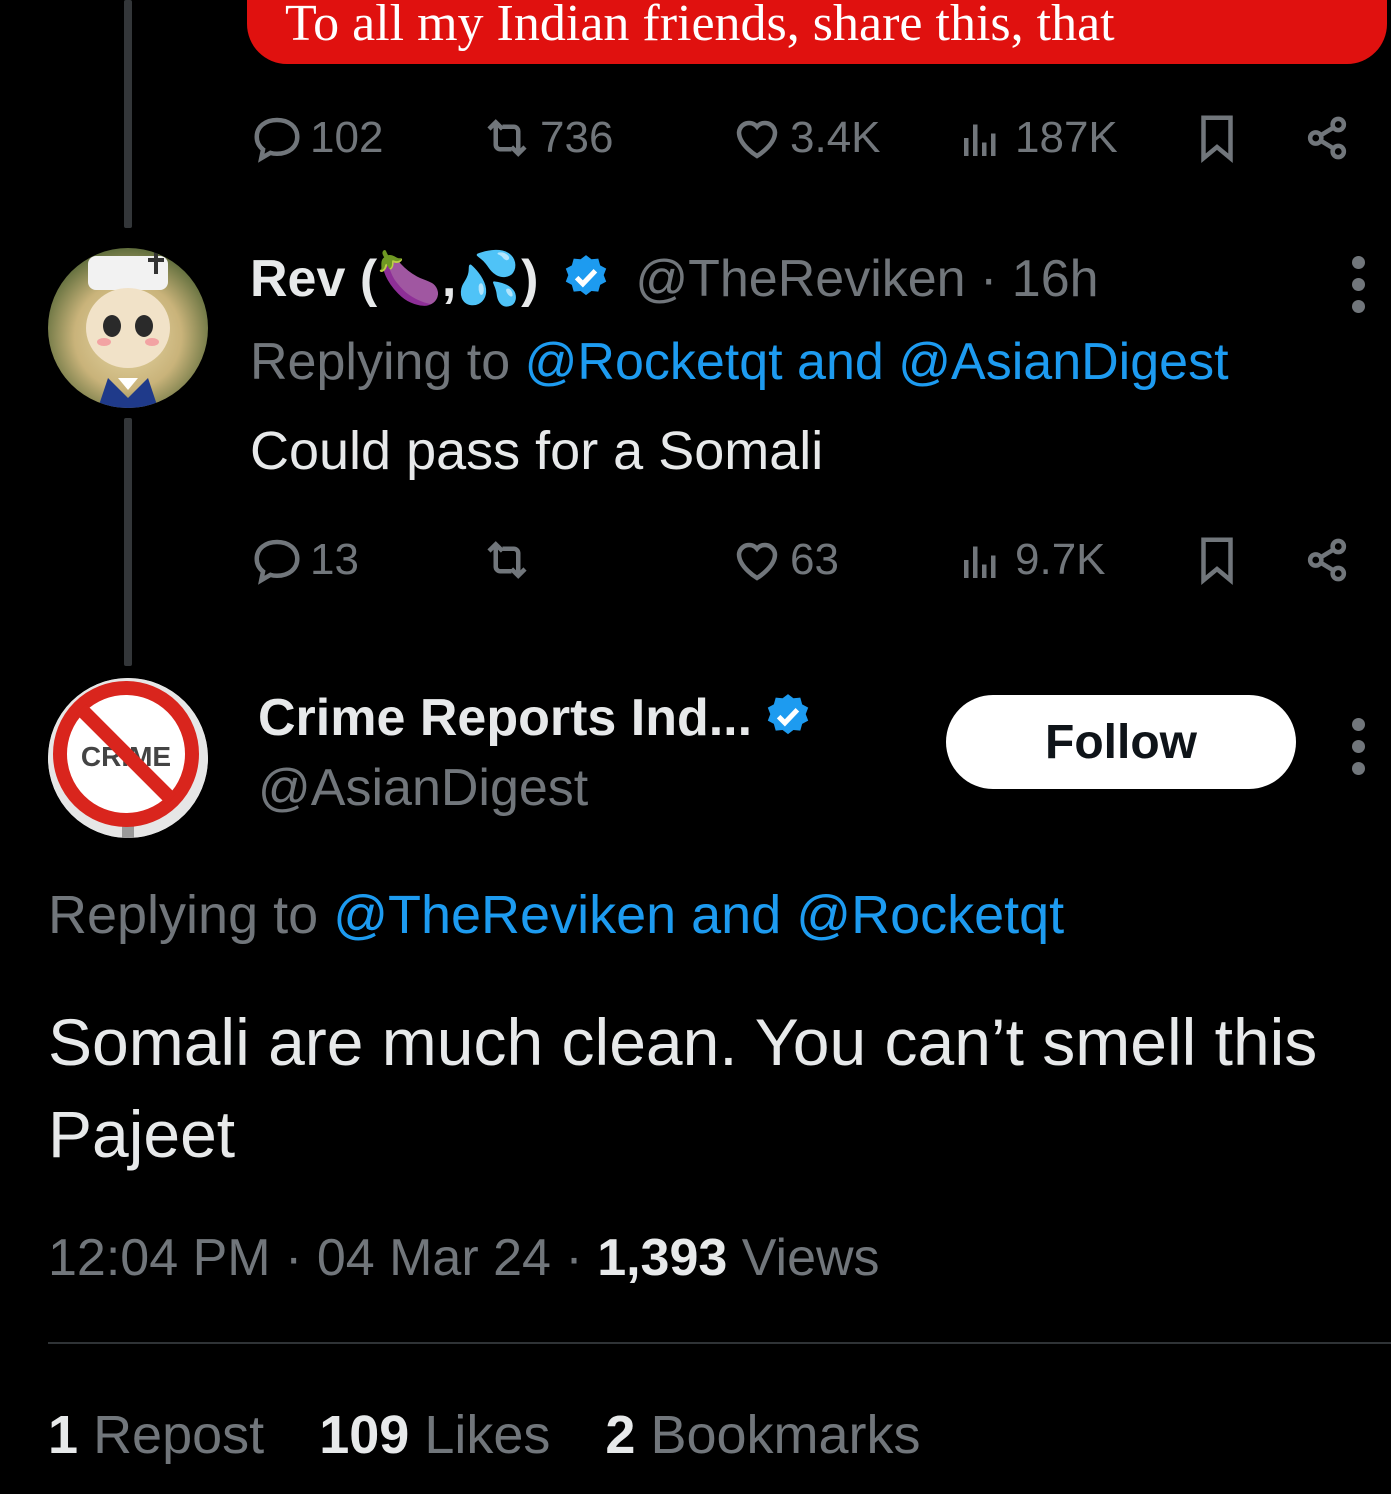  I want to click on like-count: 63, so click(814, 559).